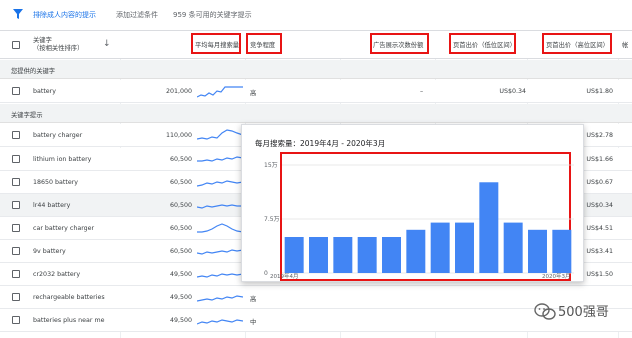 The height and width of the screenshot is (338, 632). Describe the element at coordinates (599, 205) in the screenshot. I see `bid-high-cell: US$0.34` at that location.